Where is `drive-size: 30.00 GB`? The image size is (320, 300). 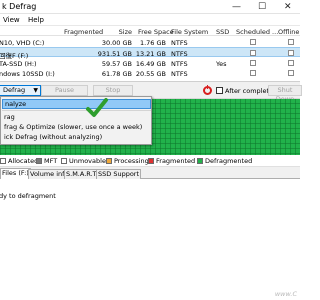
drive-size: 30.00 GB is located at coordinates (116, 43).